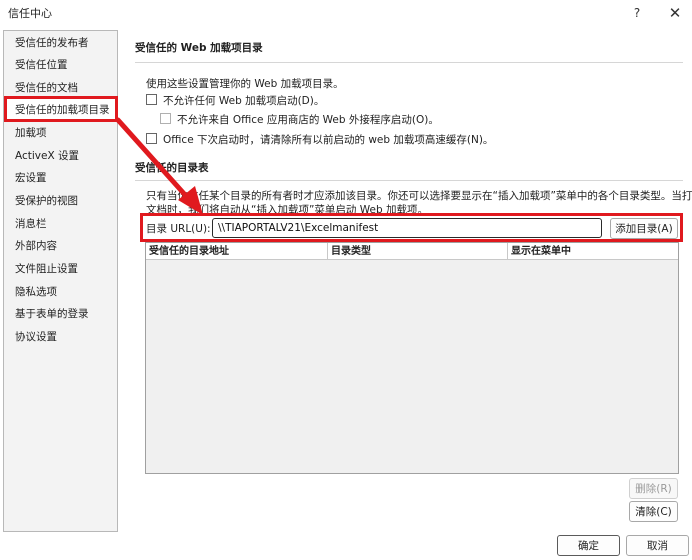 This screenshot has height=560, width=692. Describe the element at coordinates (60, 178) in the screenshot. I see `sidebar-item-macro-settings: 宏设置` at that location.